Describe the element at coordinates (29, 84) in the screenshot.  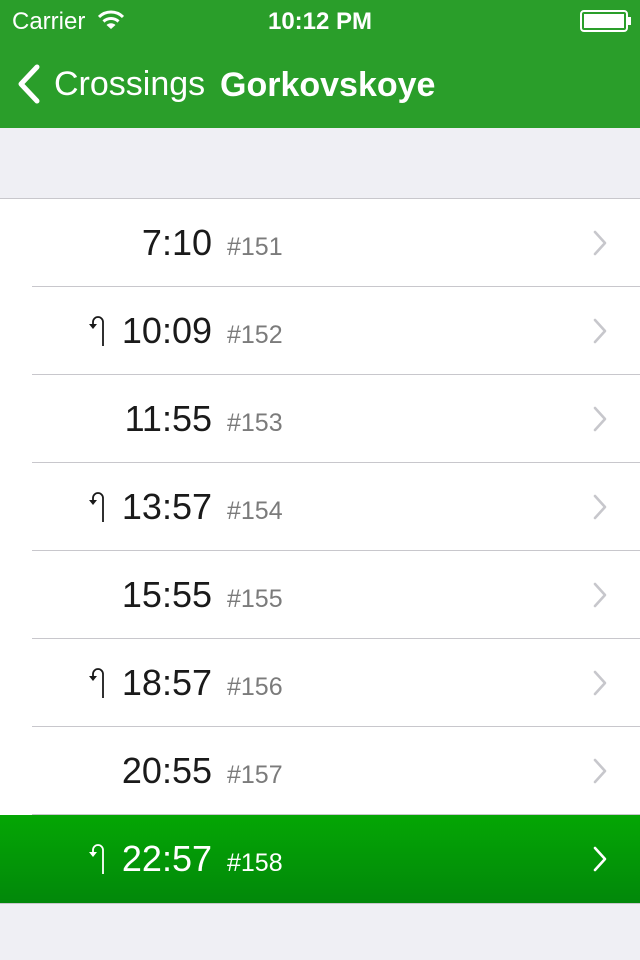
I see `chevron-left-icon` at that location.